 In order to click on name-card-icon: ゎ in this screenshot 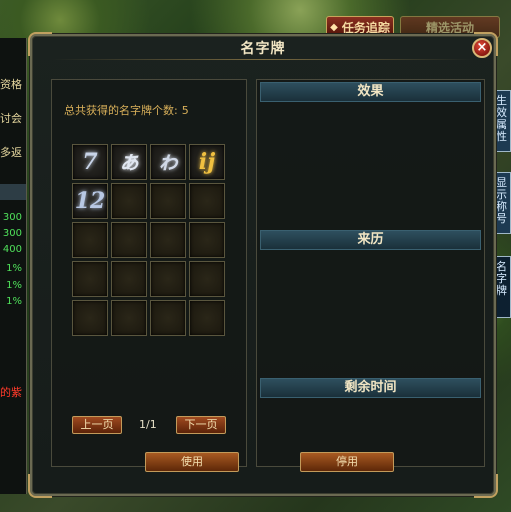, I will do `click(167, 162)`.